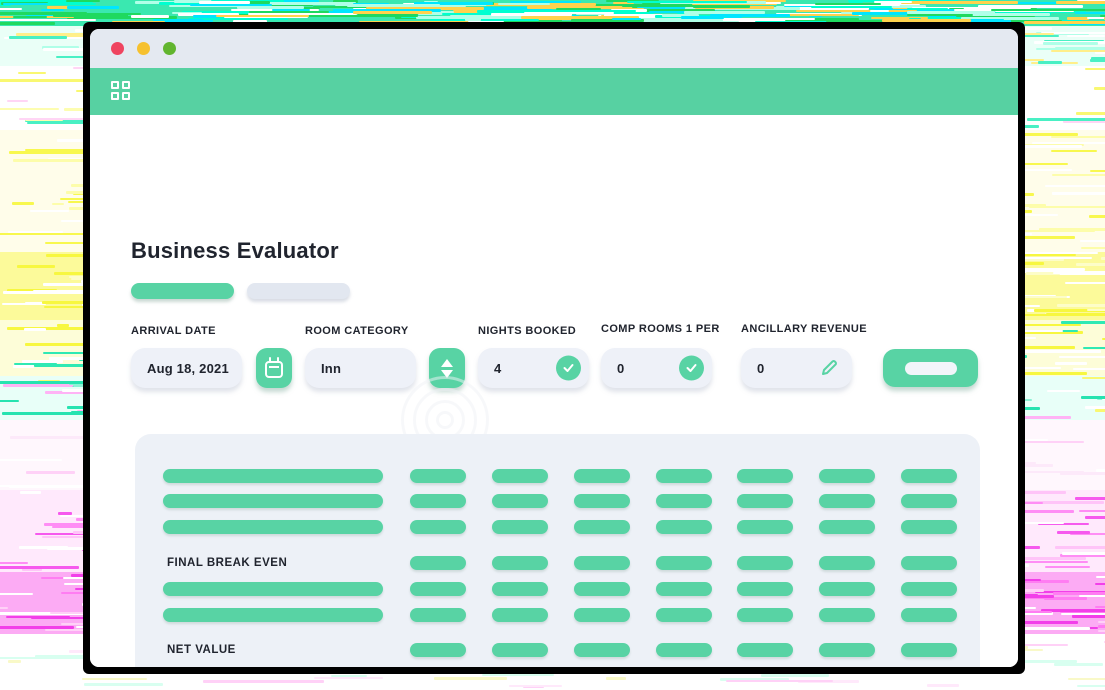 The width and height of the screenshot is (1105, 690). I want to click on ancillary-revenue-value: 0, so click(761, 368).